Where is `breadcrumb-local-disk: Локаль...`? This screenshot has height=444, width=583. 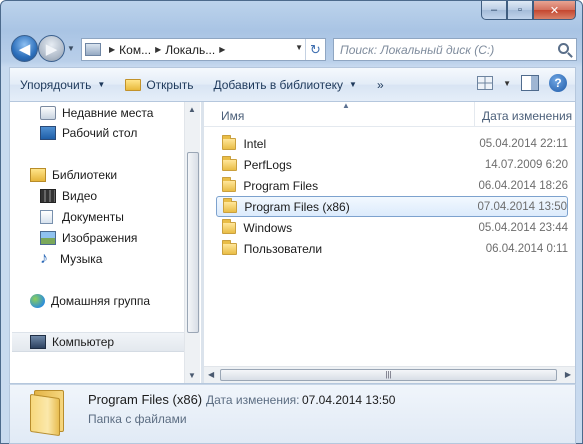 breadcrumb-local-disk: Локаль... is located at coordinates (190, 50).